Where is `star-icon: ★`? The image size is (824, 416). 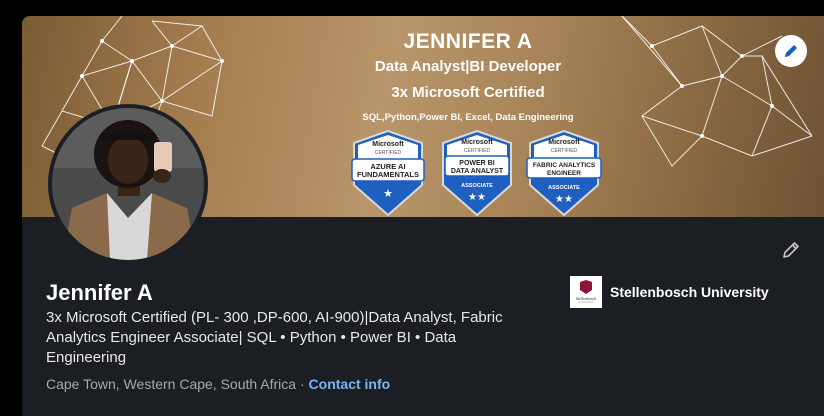
star-icon: ★ is located at coordinates (388, 193).